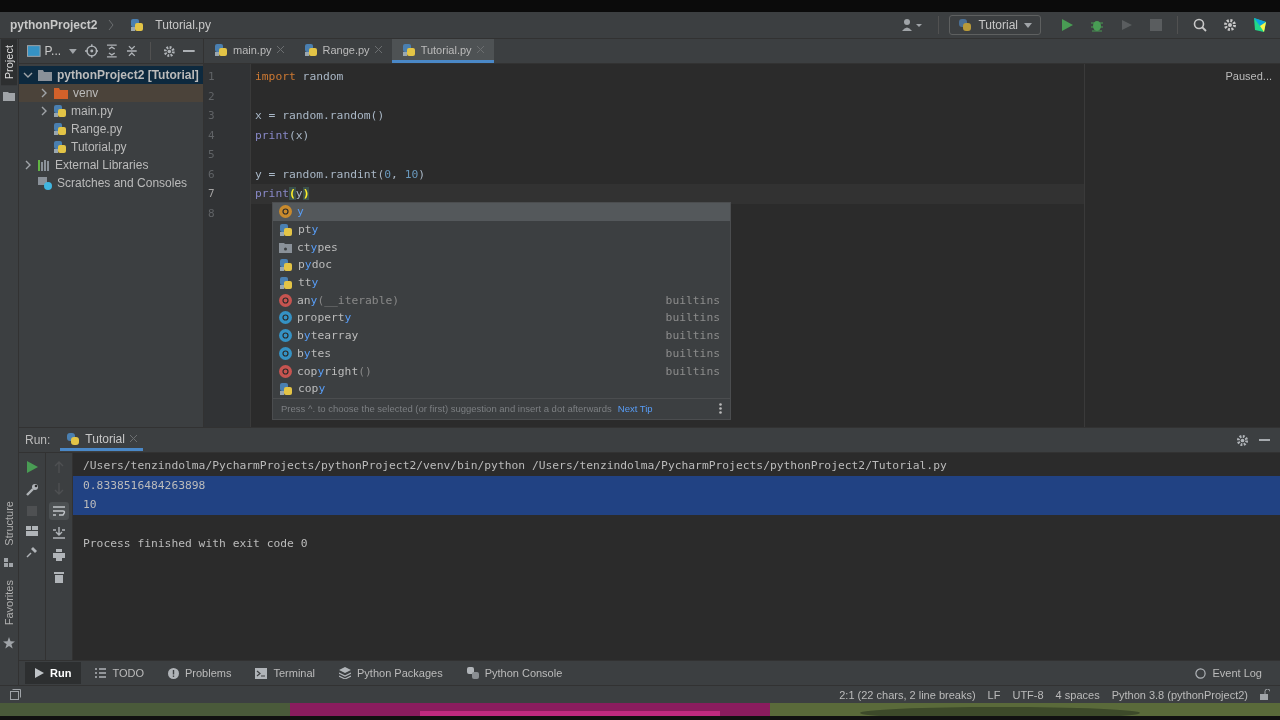 This screenshot has height=720, width=1280. Describe the element at coordinates (90, 504) in the screenshot. I see `console-line: 10` at that location.